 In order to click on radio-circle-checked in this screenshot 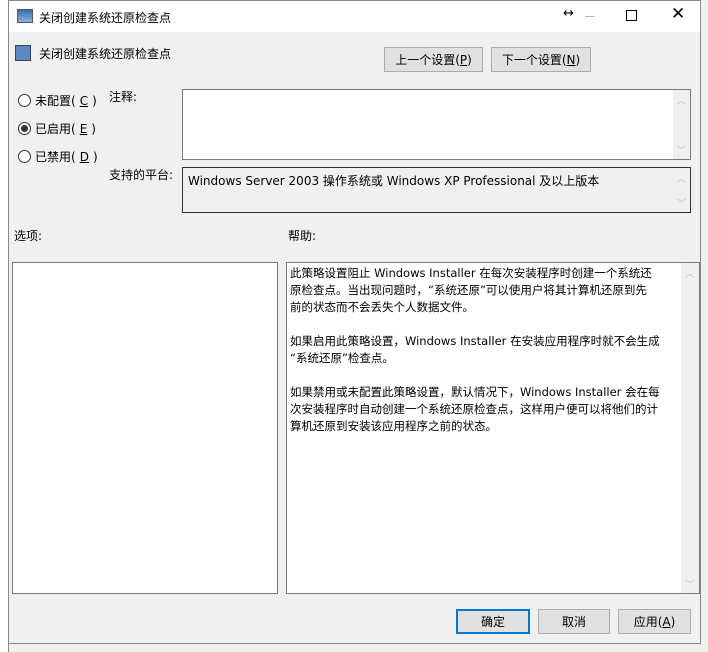, I will do `click(24, 128)`.